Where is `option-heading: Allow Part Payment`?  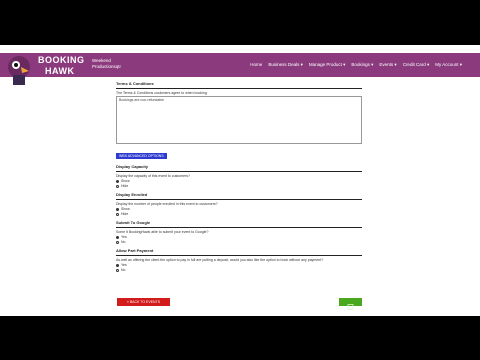
option-heading: Allow Part Payment is located at coordinates (135, 250).